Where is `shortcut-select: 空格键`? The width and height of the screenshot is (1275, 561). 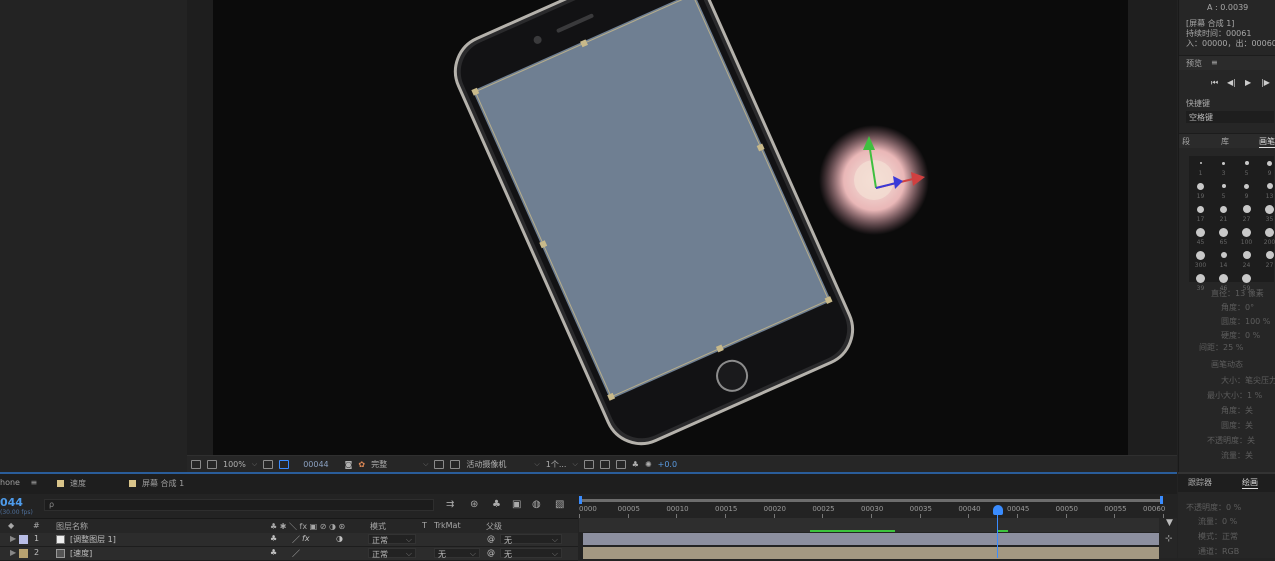
shortcut-select: 空格键 is located at coordinates (1230, 117).